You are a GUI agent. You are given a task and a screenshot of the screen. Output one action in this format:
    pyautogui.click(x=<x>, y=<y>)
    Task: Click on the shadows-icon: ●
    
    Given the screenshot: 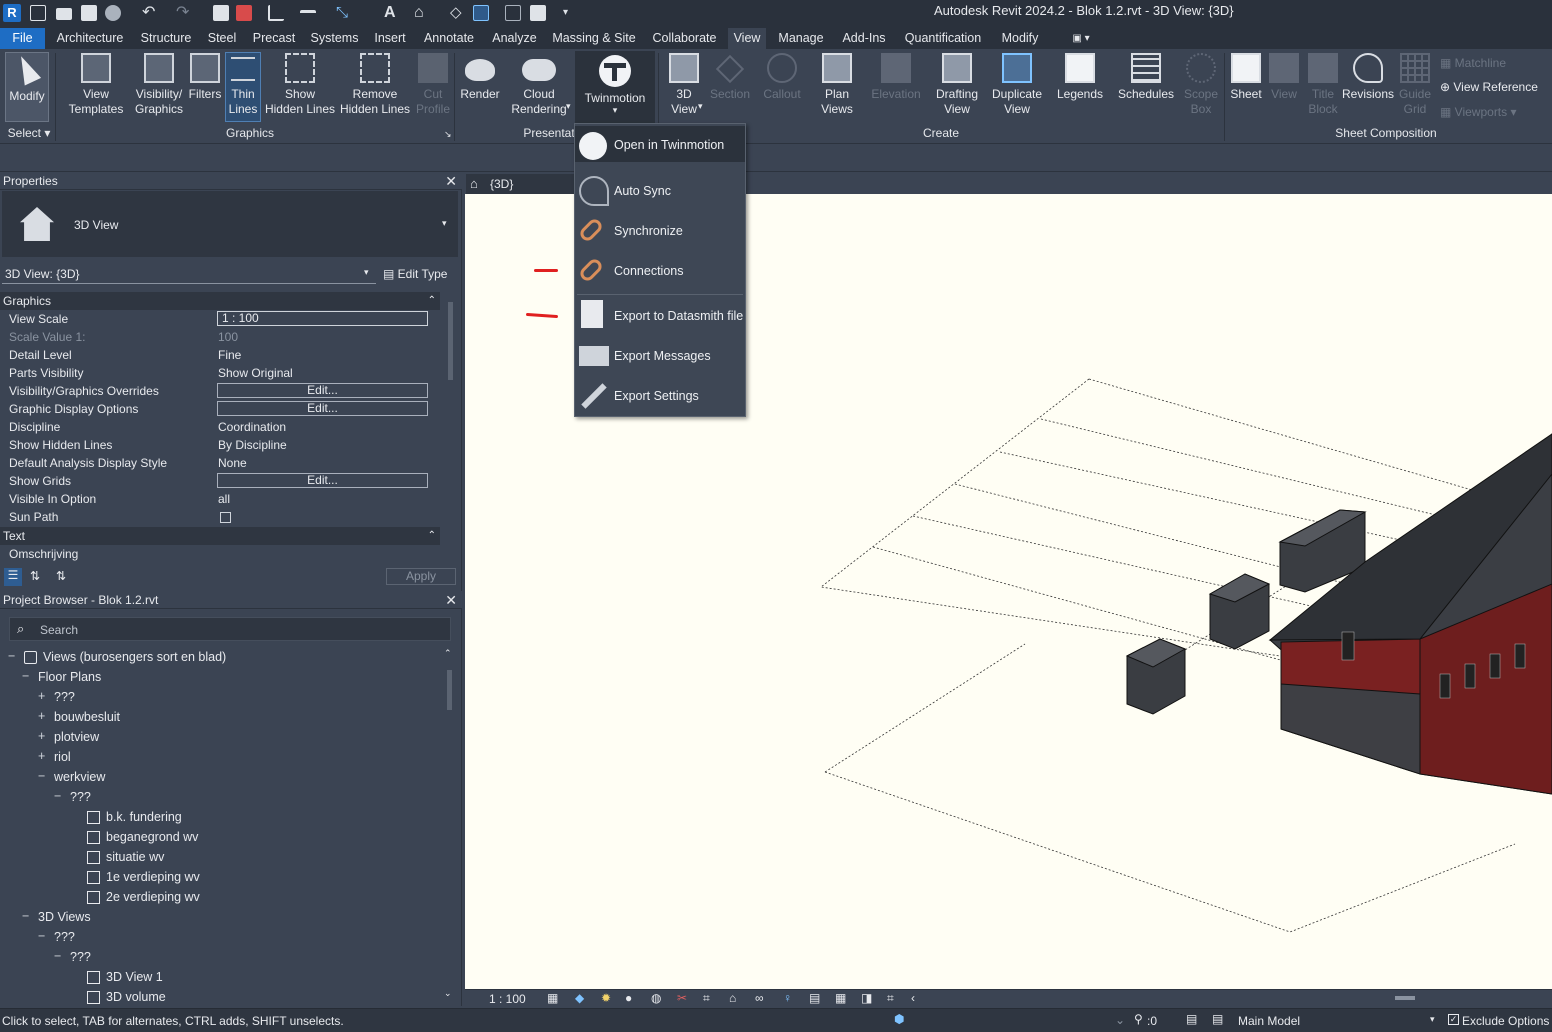 What is the action you would take?
    pyautogui.click(x=628, y=998)
    